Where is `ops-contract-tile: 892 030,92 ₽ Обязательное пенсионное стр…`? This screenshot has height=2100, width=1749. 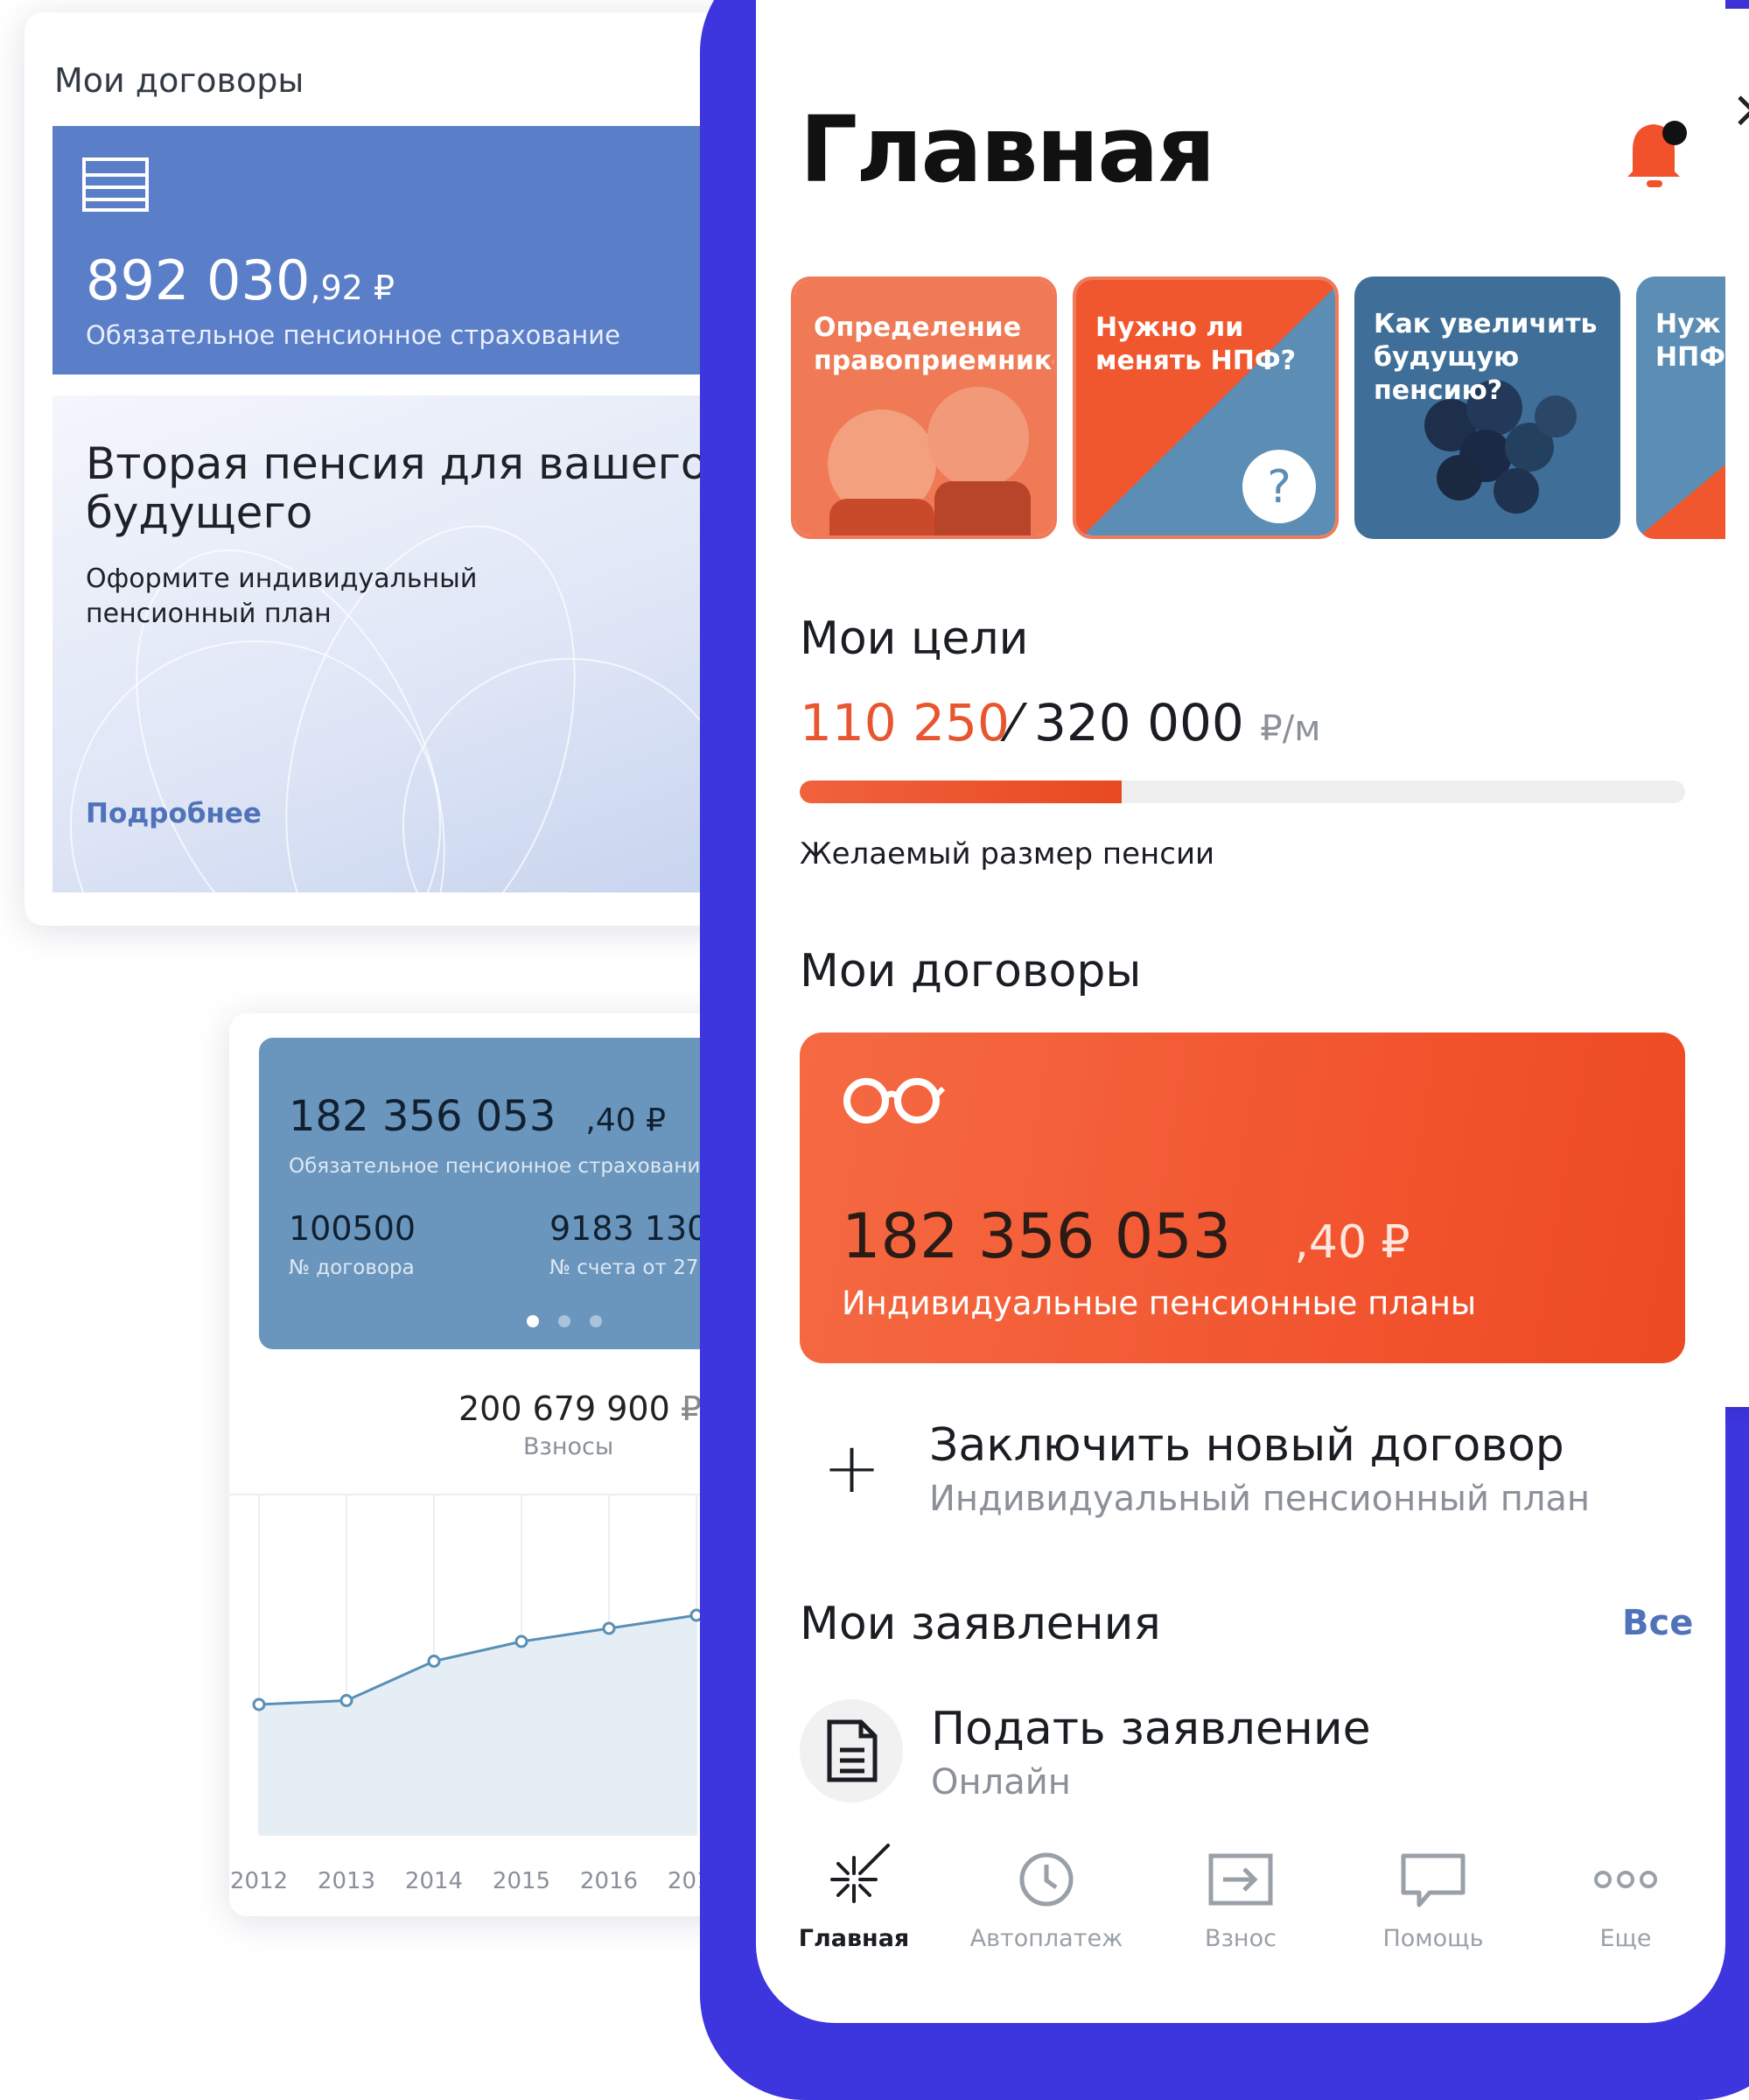
ops-contract-tile: 892 030,92 ₽ Обязательное пенсионное стр… is located at coordinates (405, 250).